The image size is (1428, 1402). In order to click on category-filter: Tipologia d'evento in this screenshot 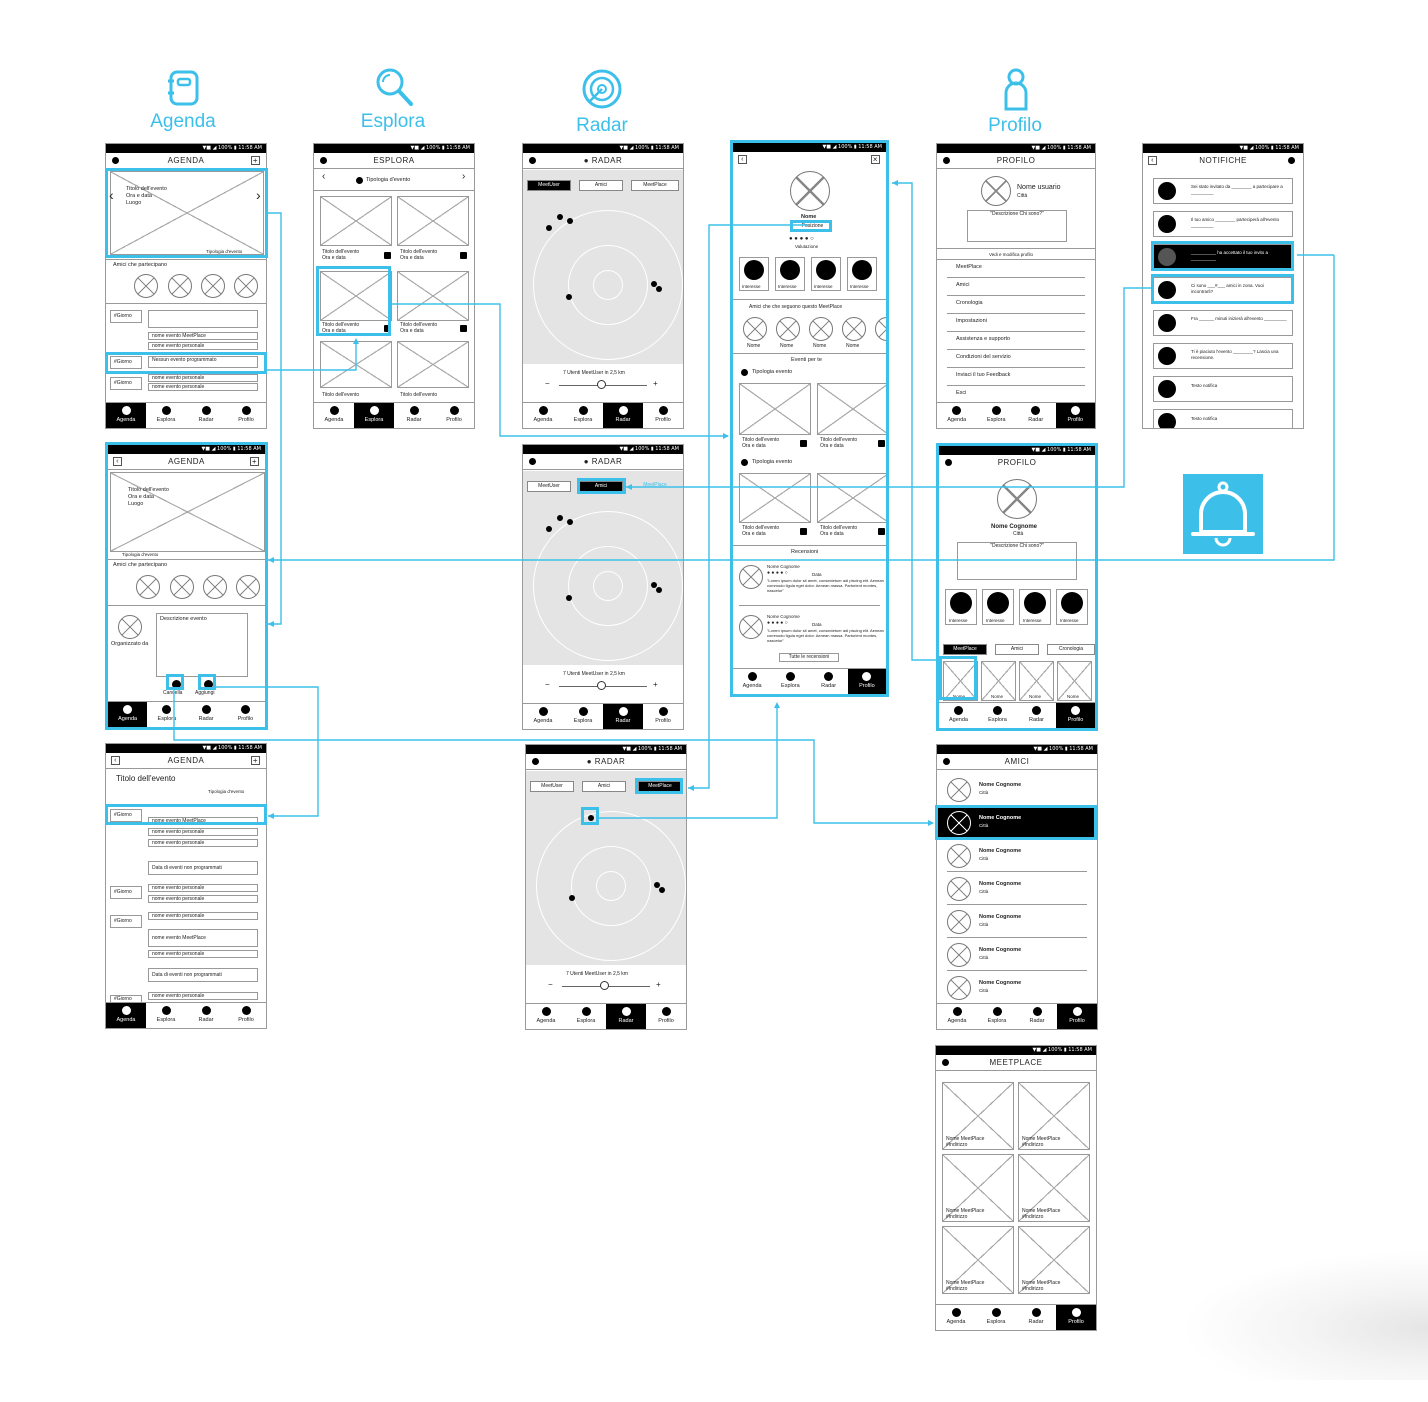, I will do `click(388, 180)`.